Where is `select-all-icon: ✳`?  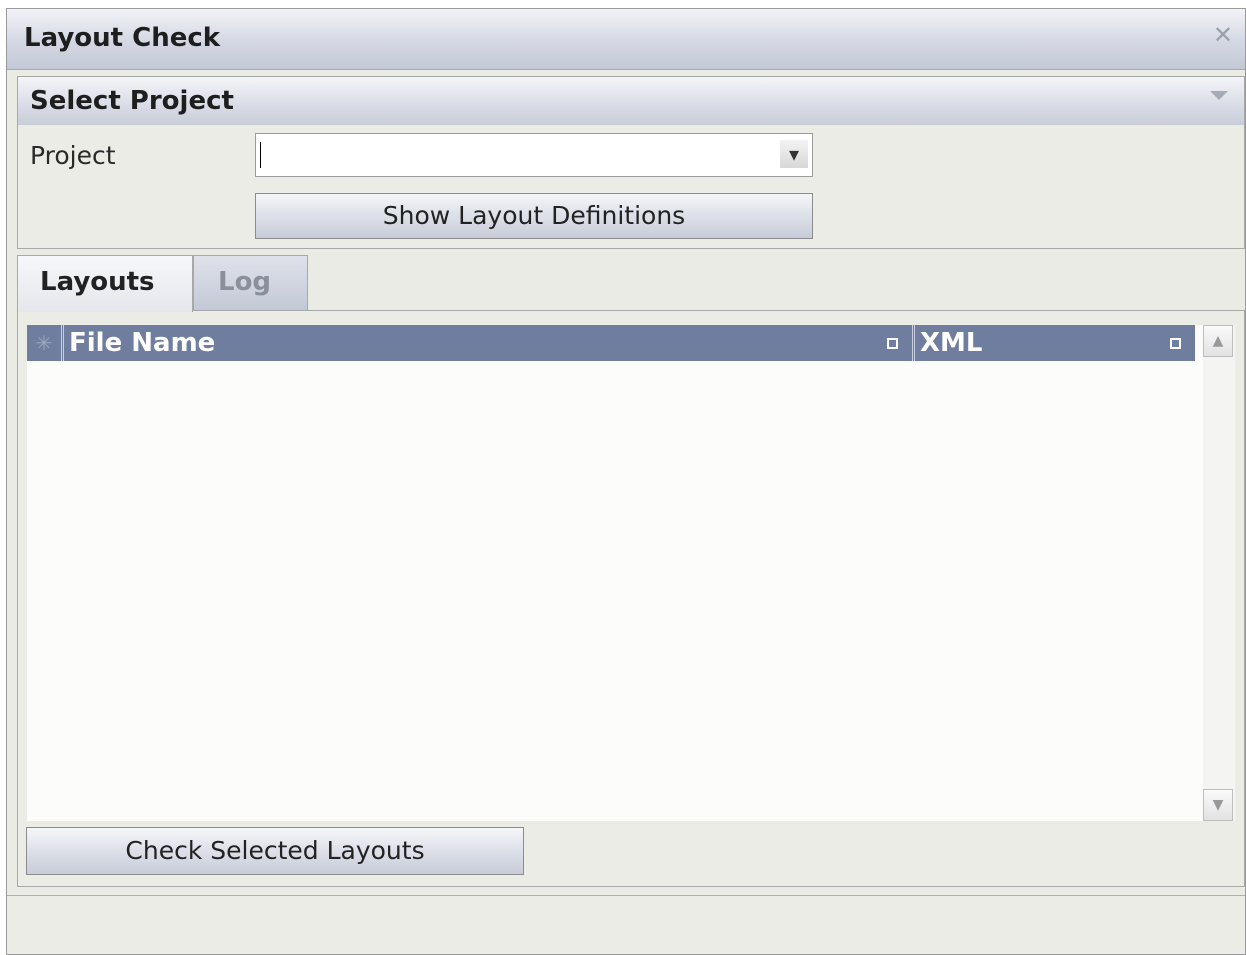 select-all-icon: ✳ is located at coordinates (44, 343).